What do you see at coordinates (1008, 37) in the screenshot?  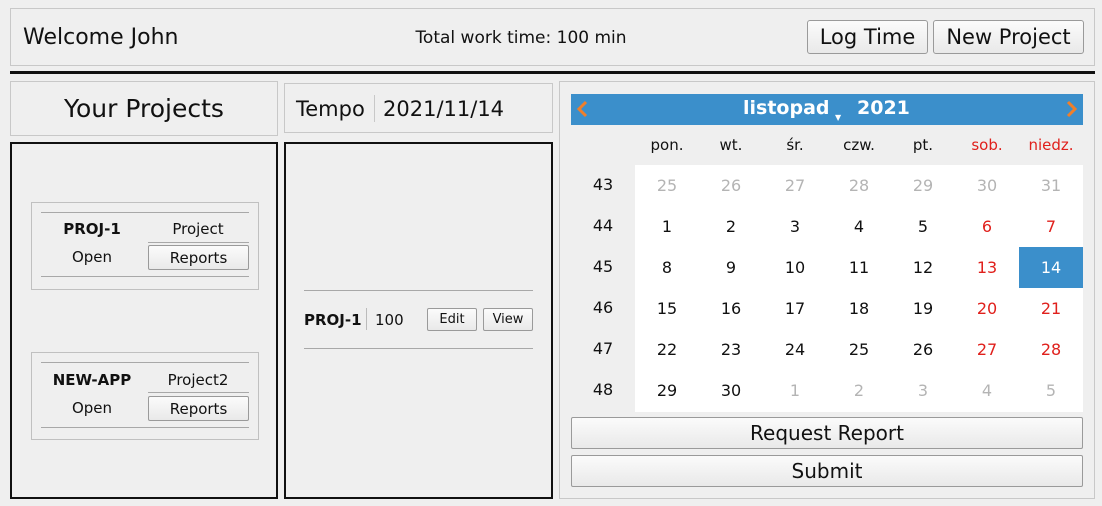 I see `new-project-button: New Project` at bounding box center [1008, 37].